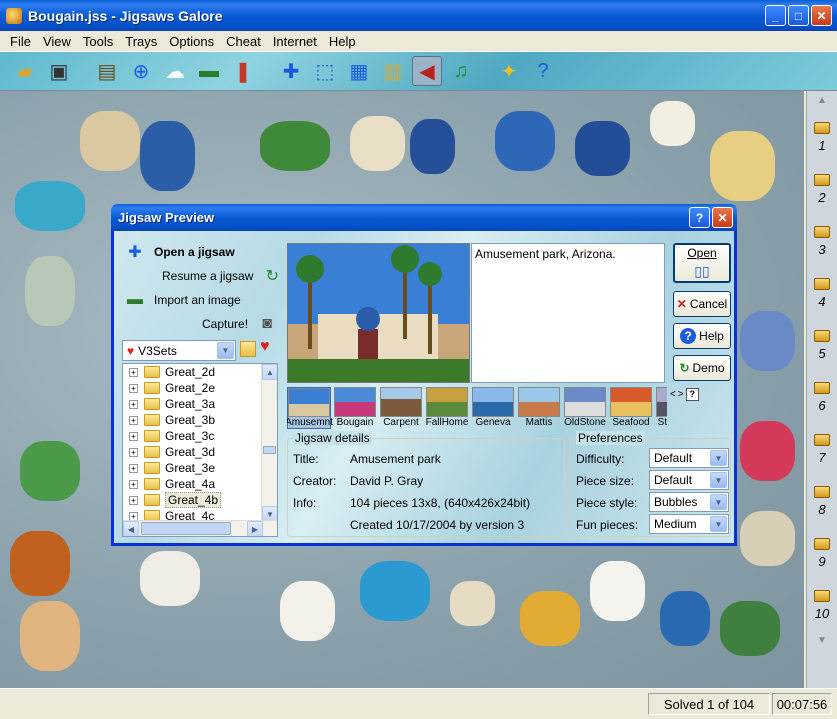 The height and width of the screenshot is (719, 837). What do you see at coordinates (585, 408) in the screenshot?
I see `thumbnail: OldStone` at bounding box center [585, 408].